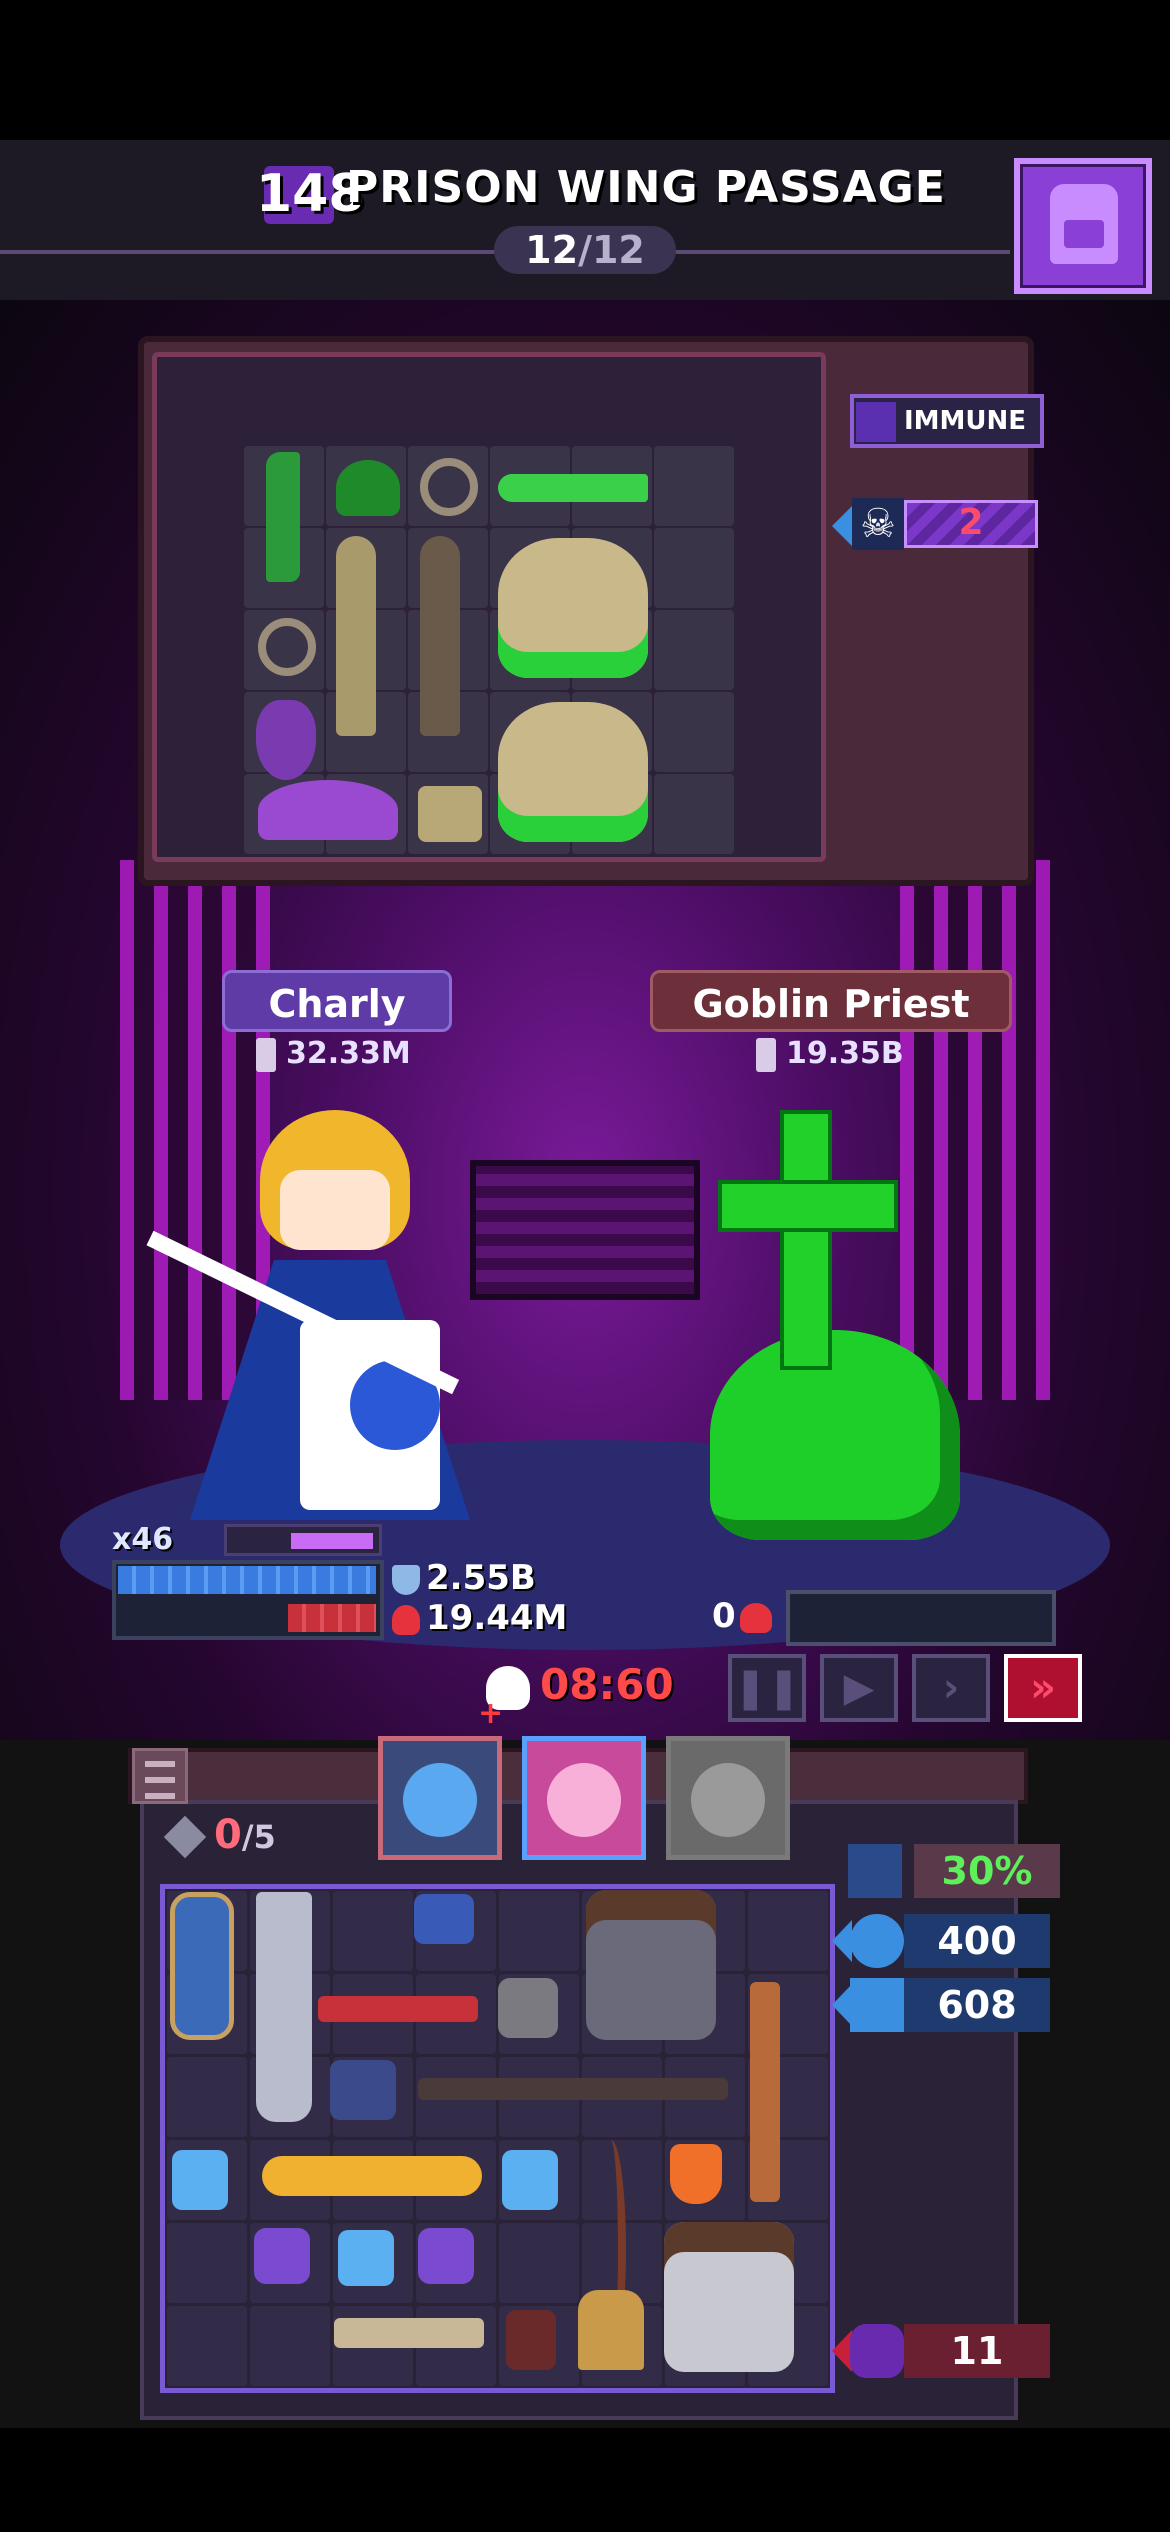  What do you see at coordinates (611, 250) in the screenshot?
I see `wave-total: /12` at bounding box center [611, 250].